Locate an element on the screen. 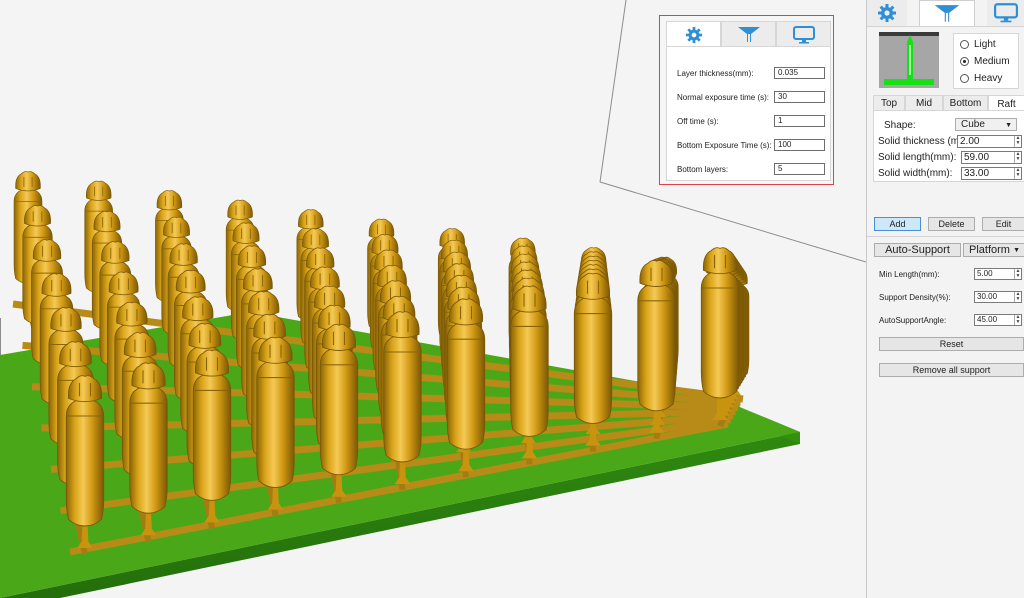  off-time-row: Off time (s): 1 is located at coordinates (751, 121).